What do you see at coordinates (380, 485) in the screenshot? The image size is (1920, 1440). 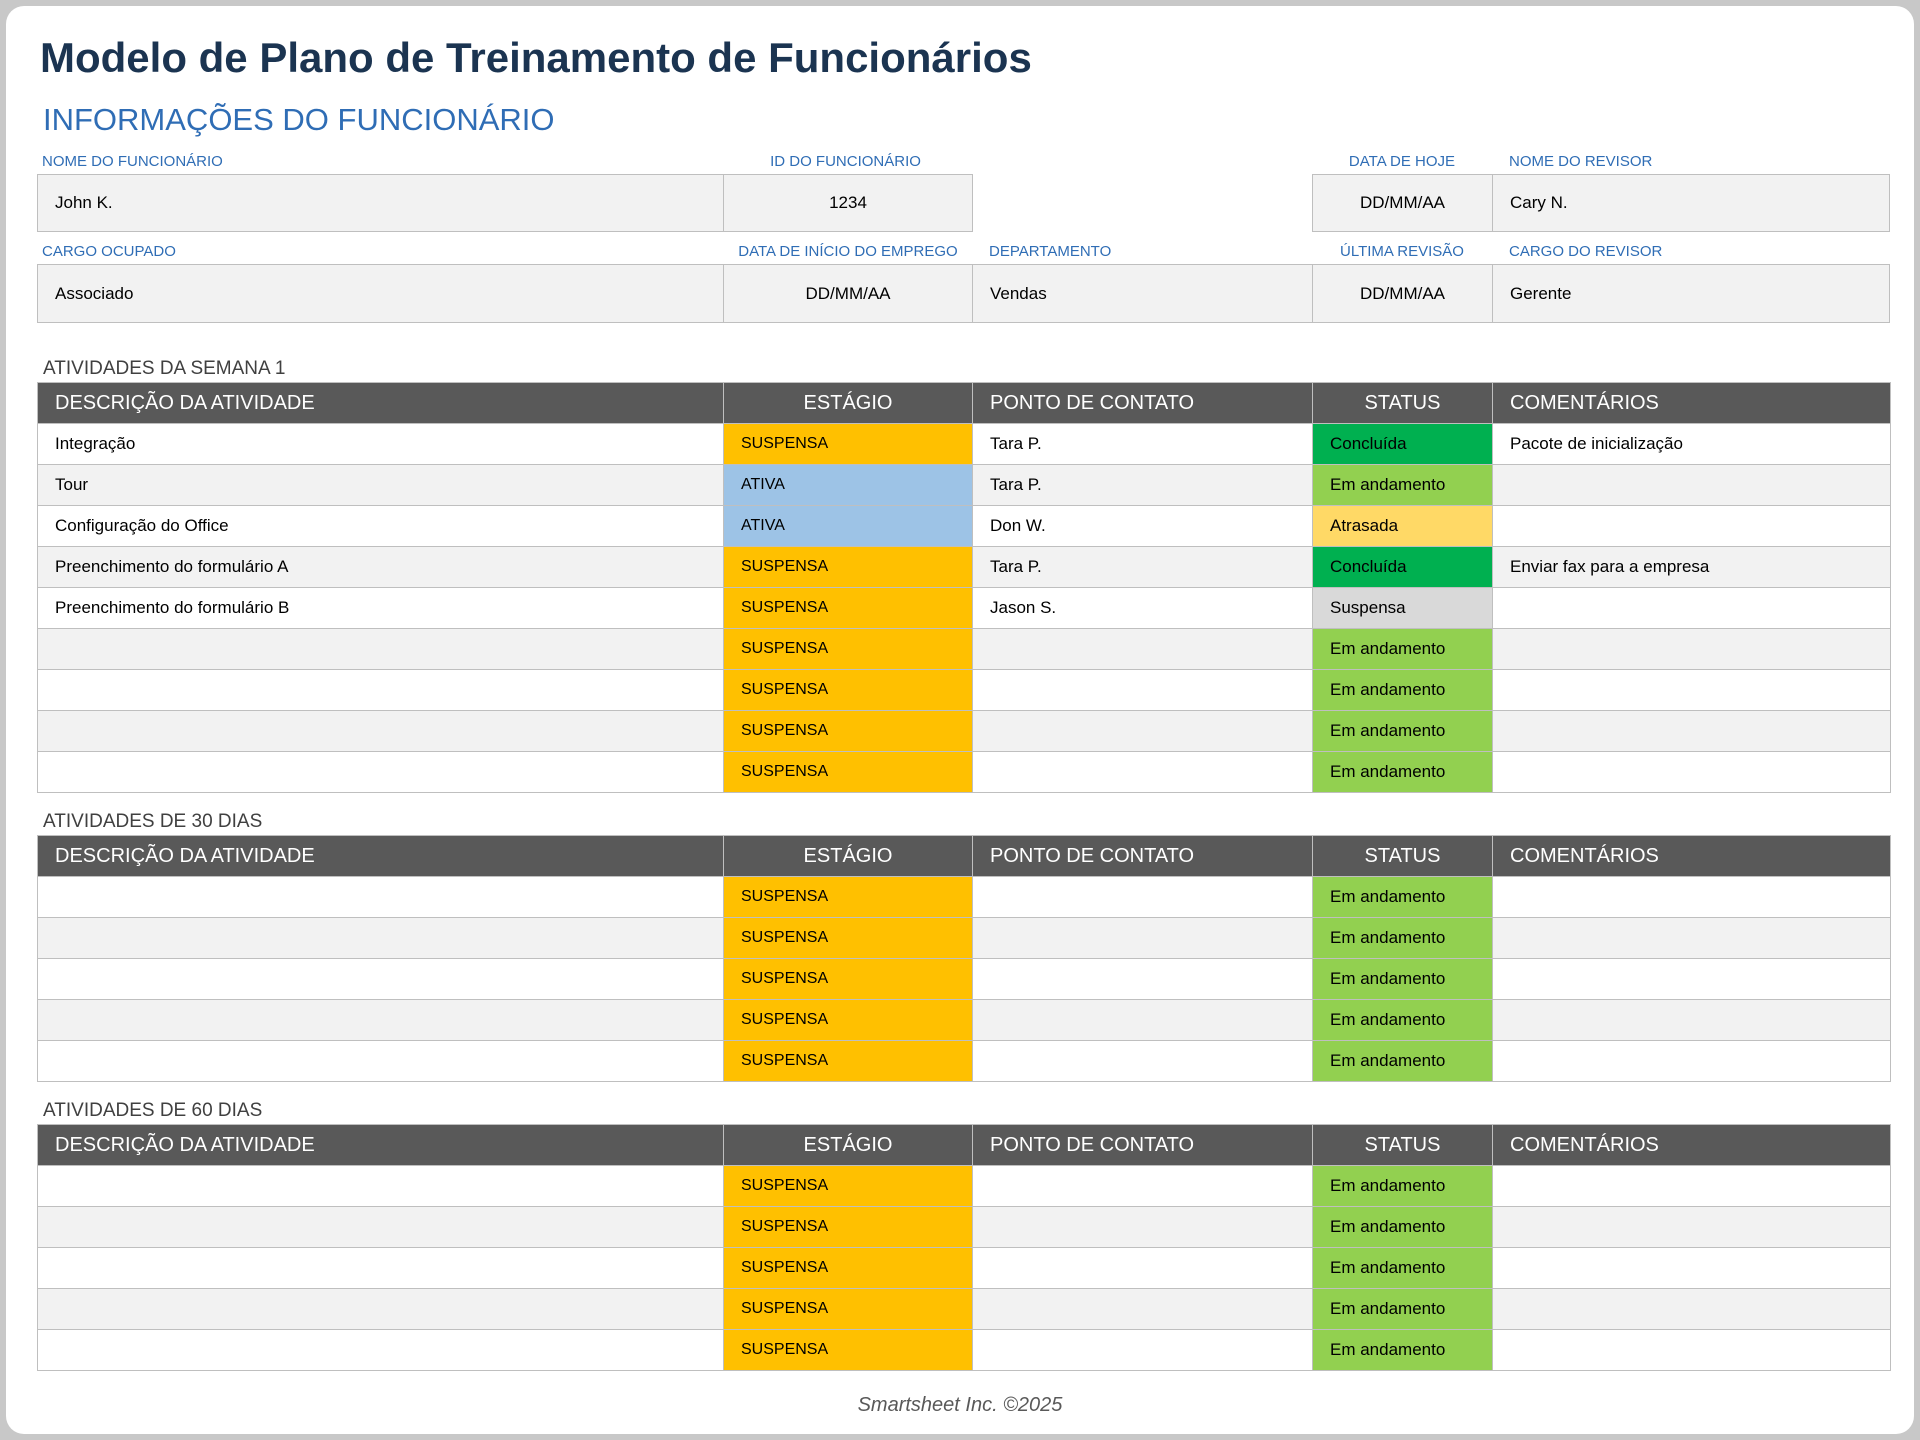 I see `activity-description-cell: Tour` at bounding box center [380, 485].